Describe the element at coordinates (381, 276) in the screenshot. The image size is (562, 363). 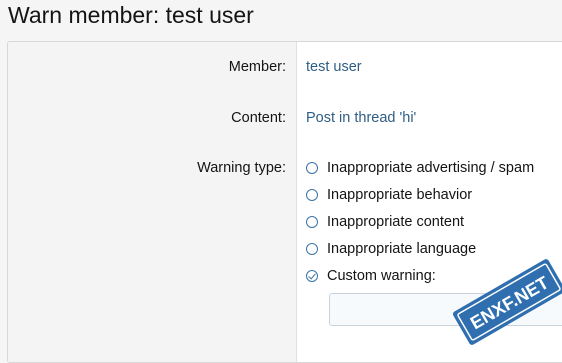
I see `radio-label: Custom warning:` at that location.